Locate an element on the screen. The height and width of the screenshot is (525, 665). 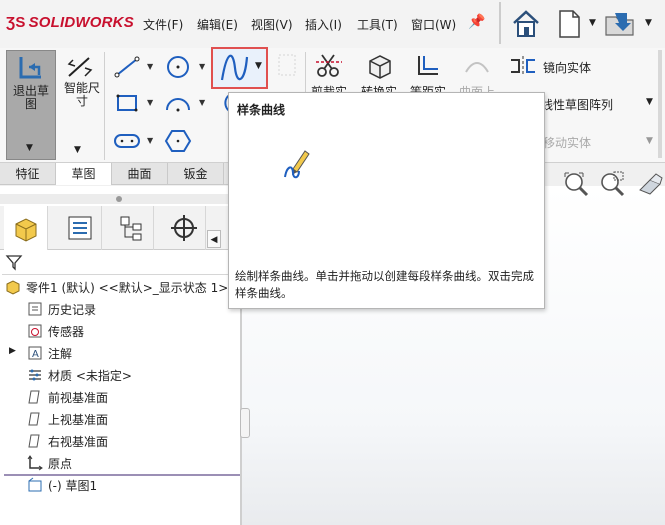
tree-item-label: 材质 <未指定> is located at coordinates (90, 375).